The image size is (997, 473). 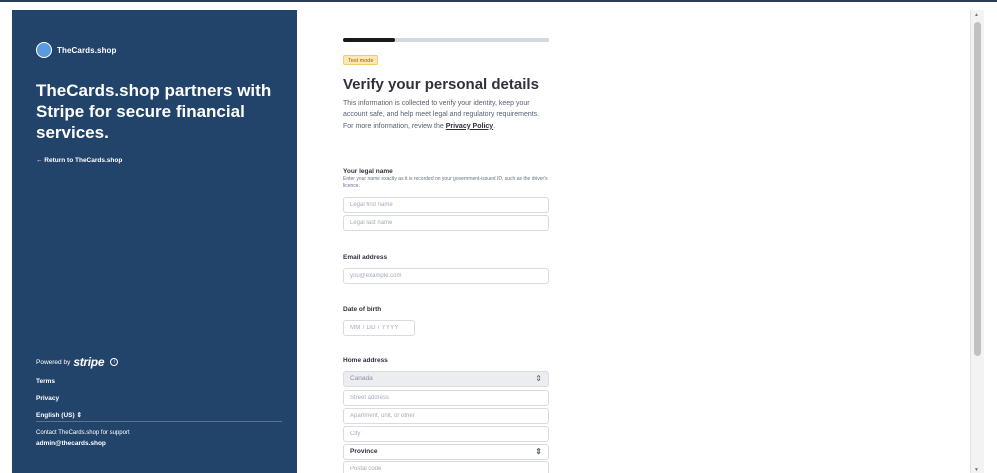 I want to click on intro-end: ., so click(x=494, y=126).